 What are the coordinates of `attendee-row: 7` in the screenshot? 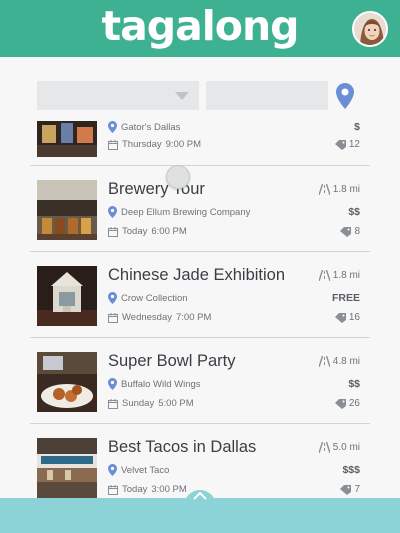 It's located at (350, 489).